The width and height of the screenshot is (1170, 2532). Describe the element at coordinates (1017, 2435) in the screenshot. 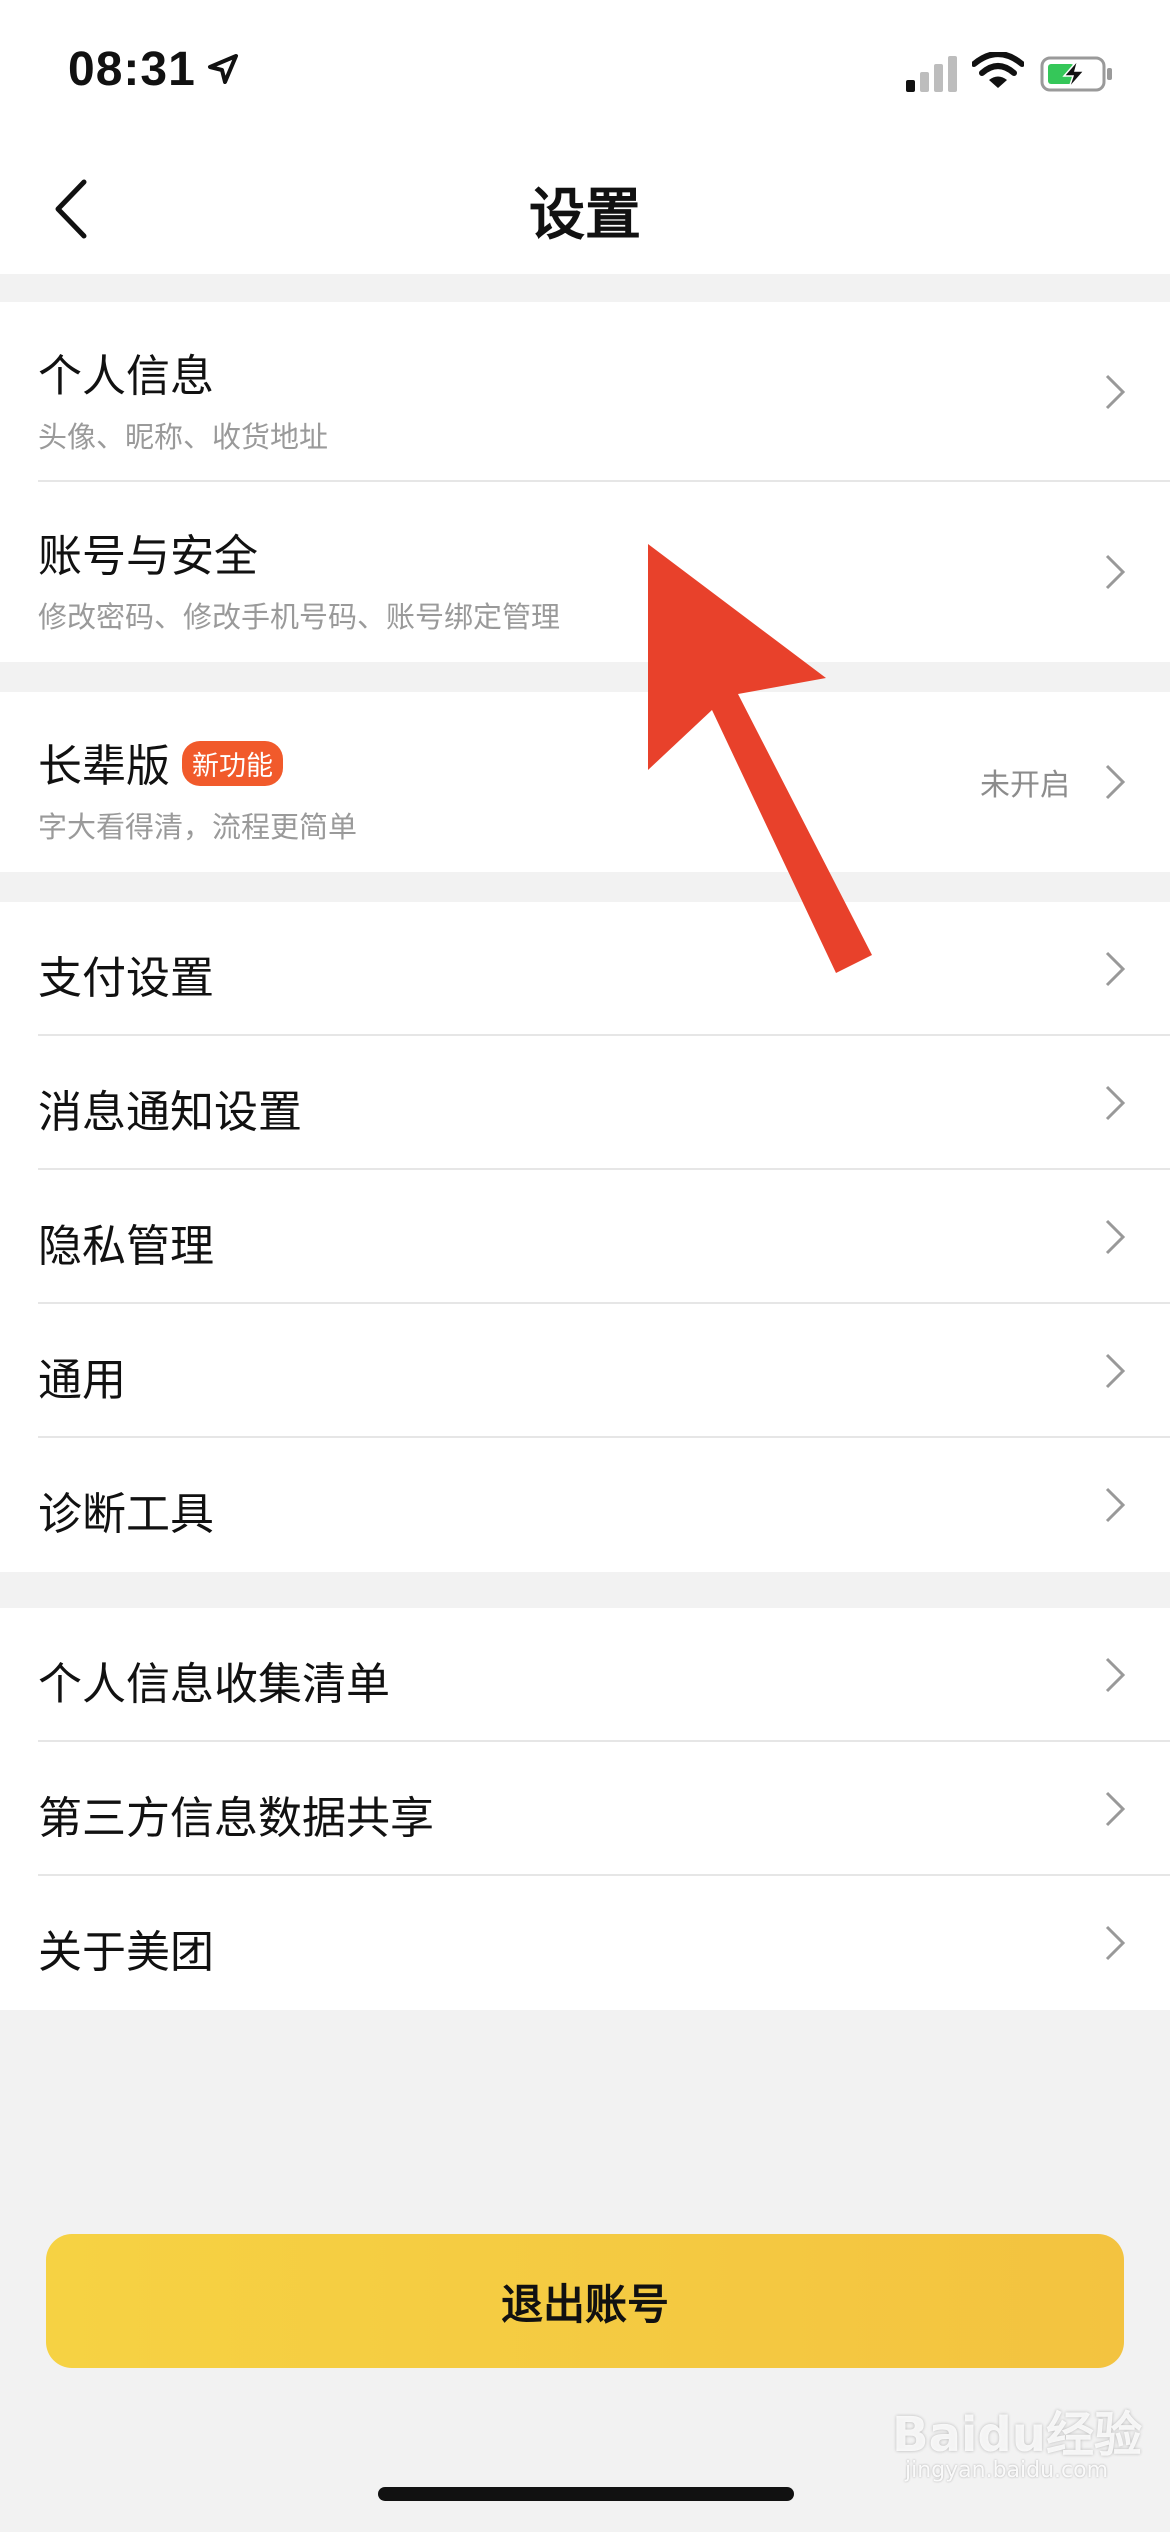

I see `watermark-logo: Baidu经验` at that location.